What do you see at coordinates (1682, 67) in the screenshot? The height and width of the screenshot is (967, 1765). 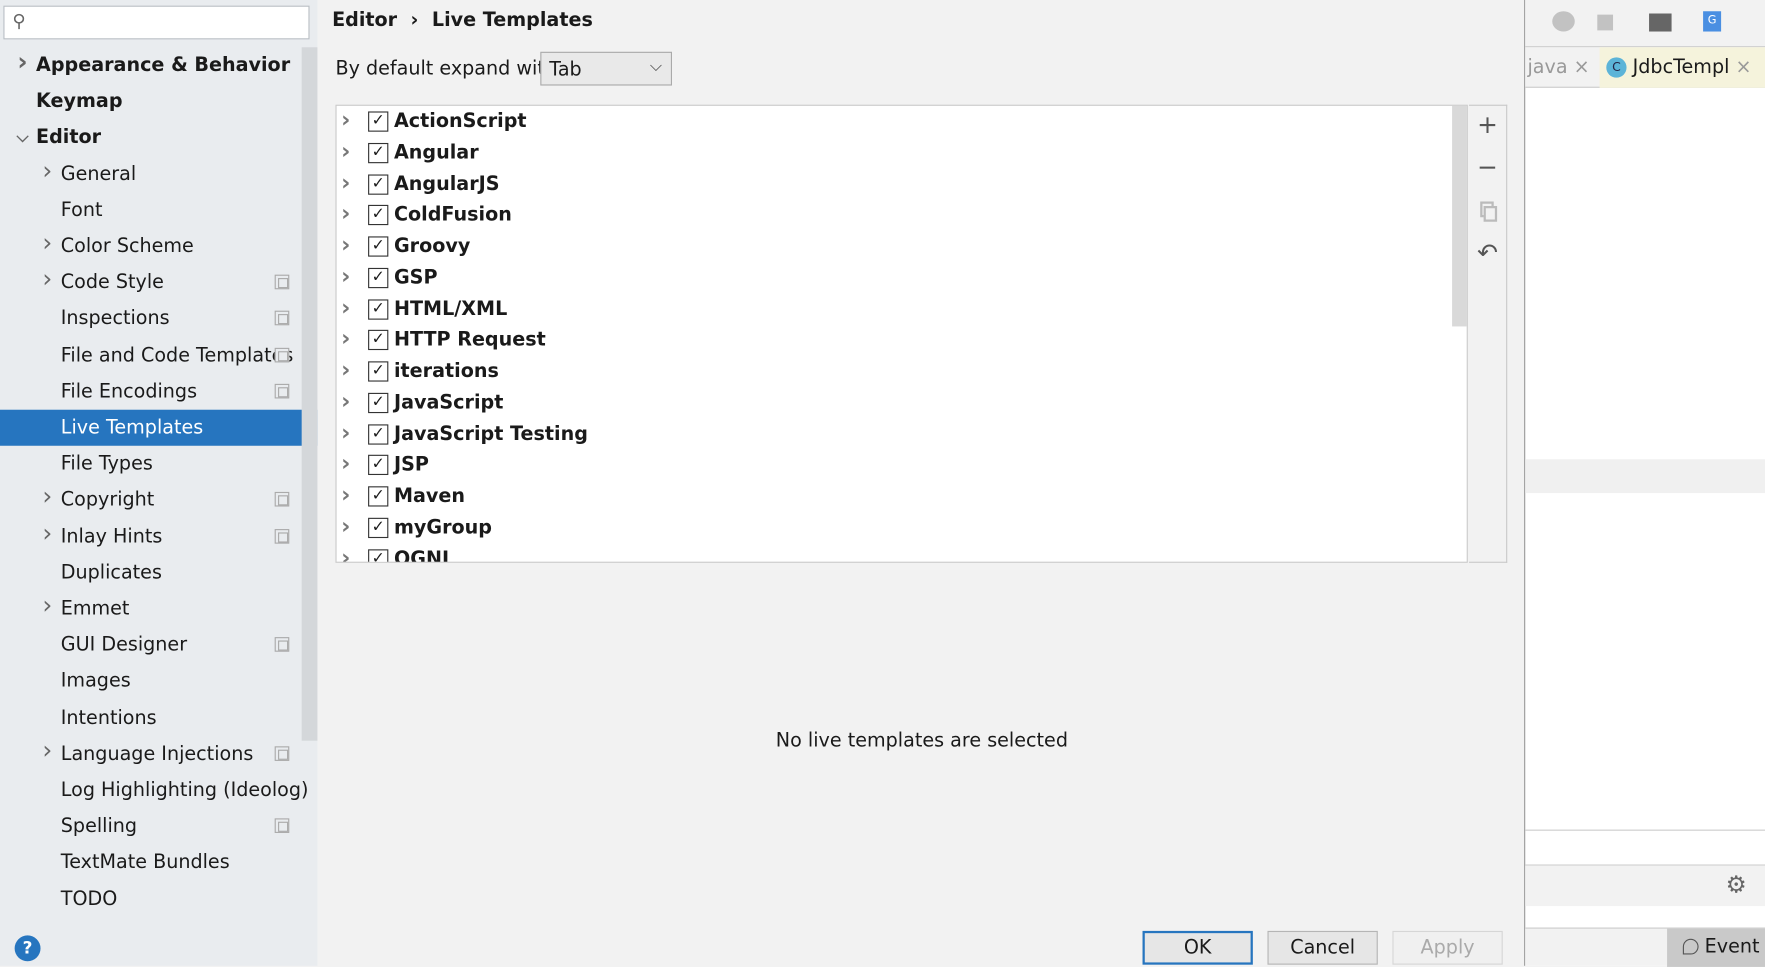 I see `tab-jdbctempl: C JdbcTempl ×` at bounding box center [1682, 67].